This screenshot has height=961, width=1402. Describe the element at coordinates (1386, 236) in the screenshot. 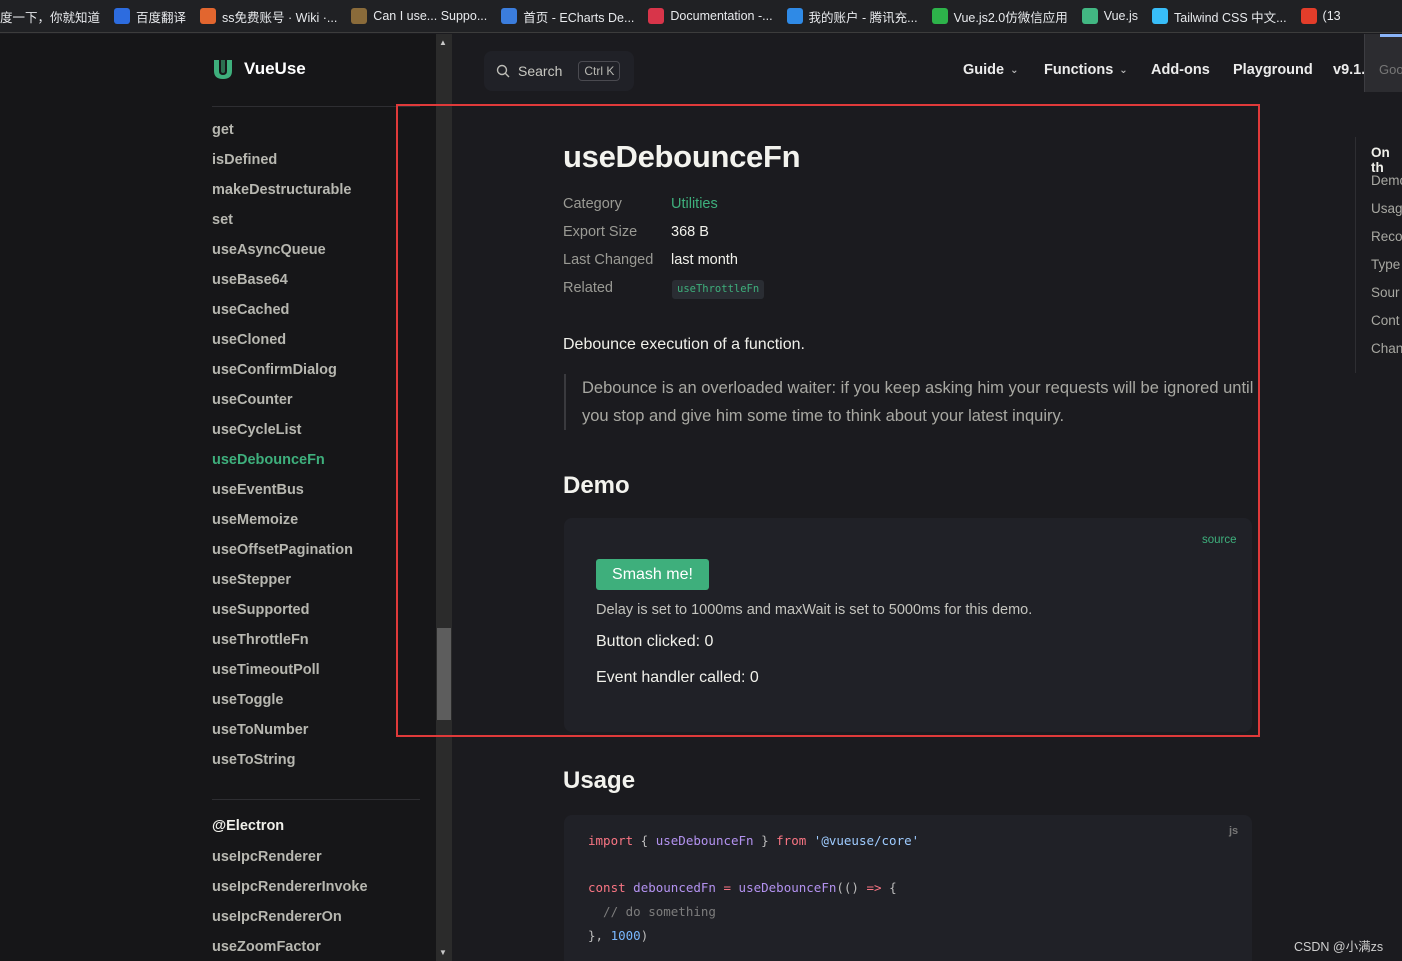

I see `toc-item: Reco` at that location.